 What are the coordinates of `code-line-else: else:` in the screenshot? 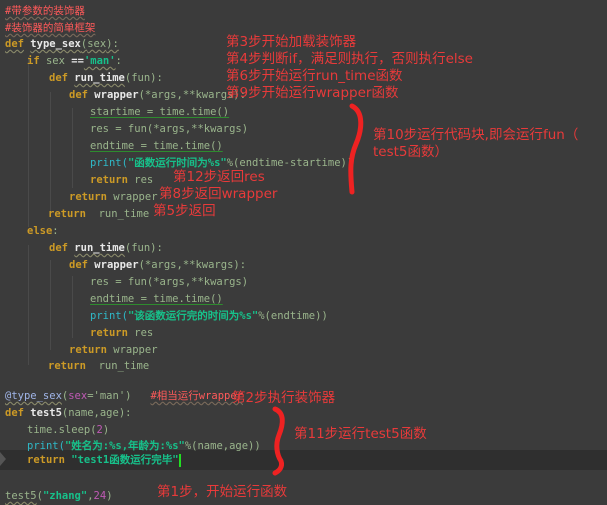 It's located at (43, 231).